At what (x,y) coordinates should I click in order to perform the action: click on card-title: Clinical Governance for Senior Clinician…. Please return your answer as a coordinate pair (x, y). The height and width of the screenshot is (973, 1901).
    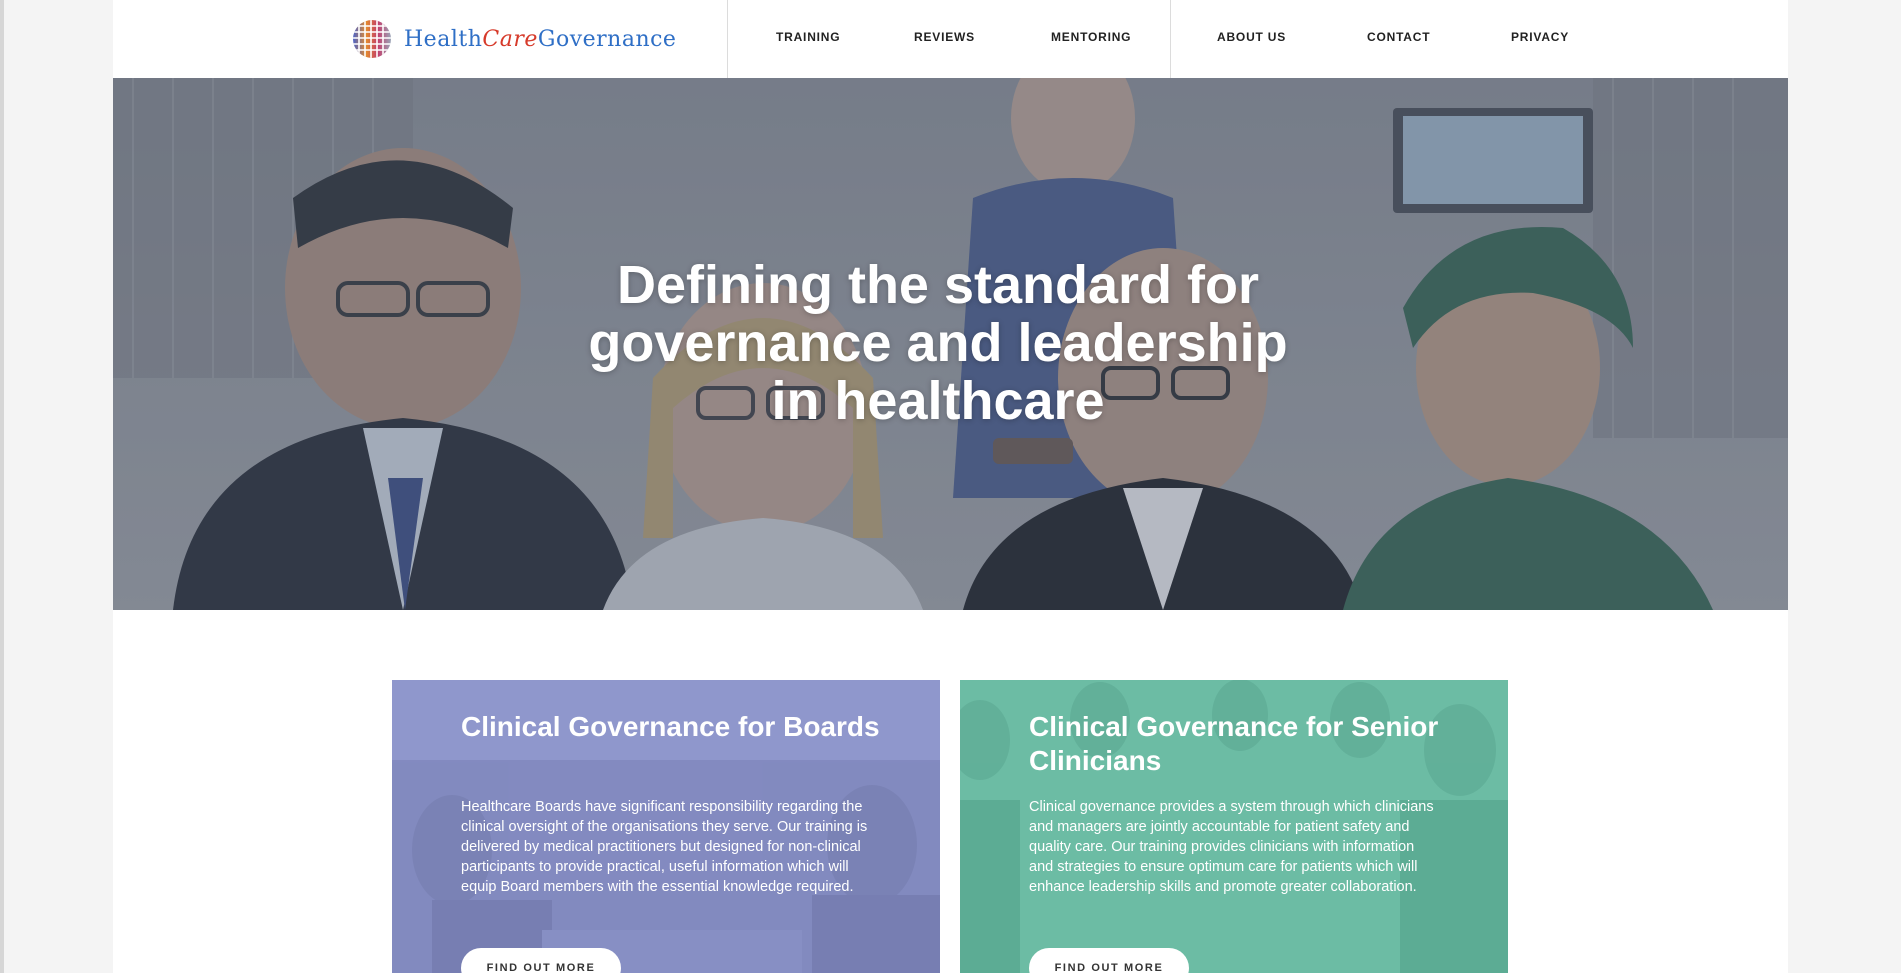
    Looking at the image, I should click on (1234, 743).